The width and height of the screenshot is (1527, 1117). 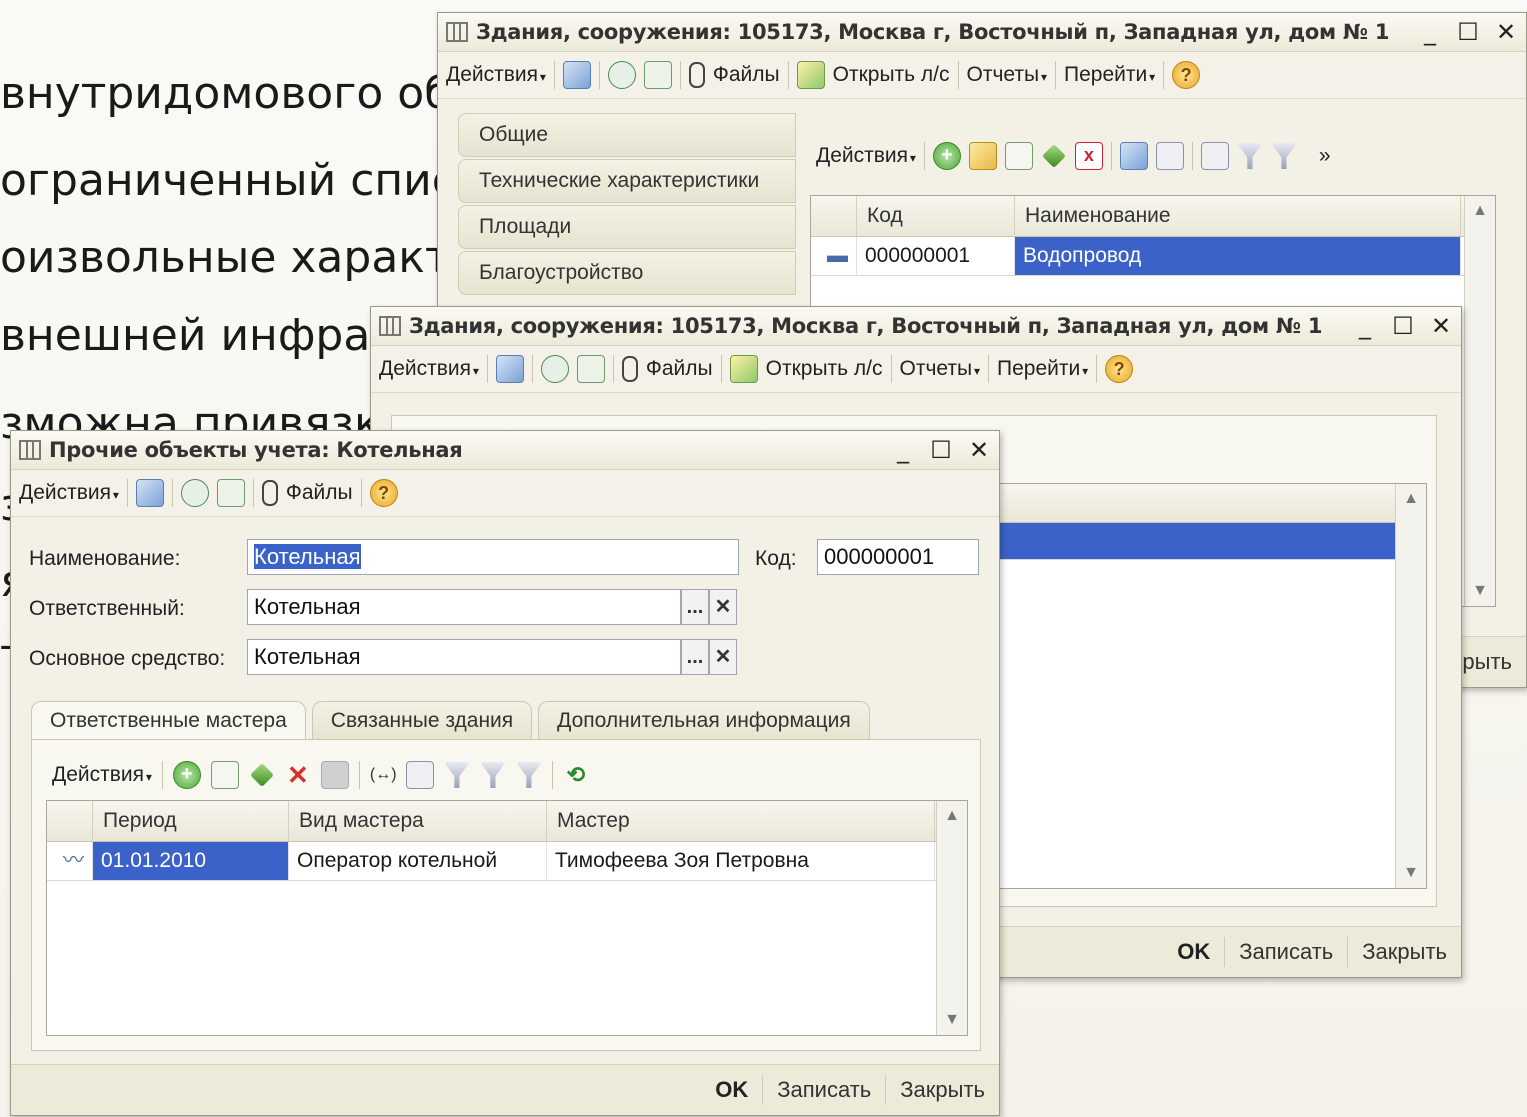 What do you see at coordinates (505, 493) in the screenshot?
I see `main-toolbar: Действия ▾ Файлы ?` at bounding box center [505, 493].